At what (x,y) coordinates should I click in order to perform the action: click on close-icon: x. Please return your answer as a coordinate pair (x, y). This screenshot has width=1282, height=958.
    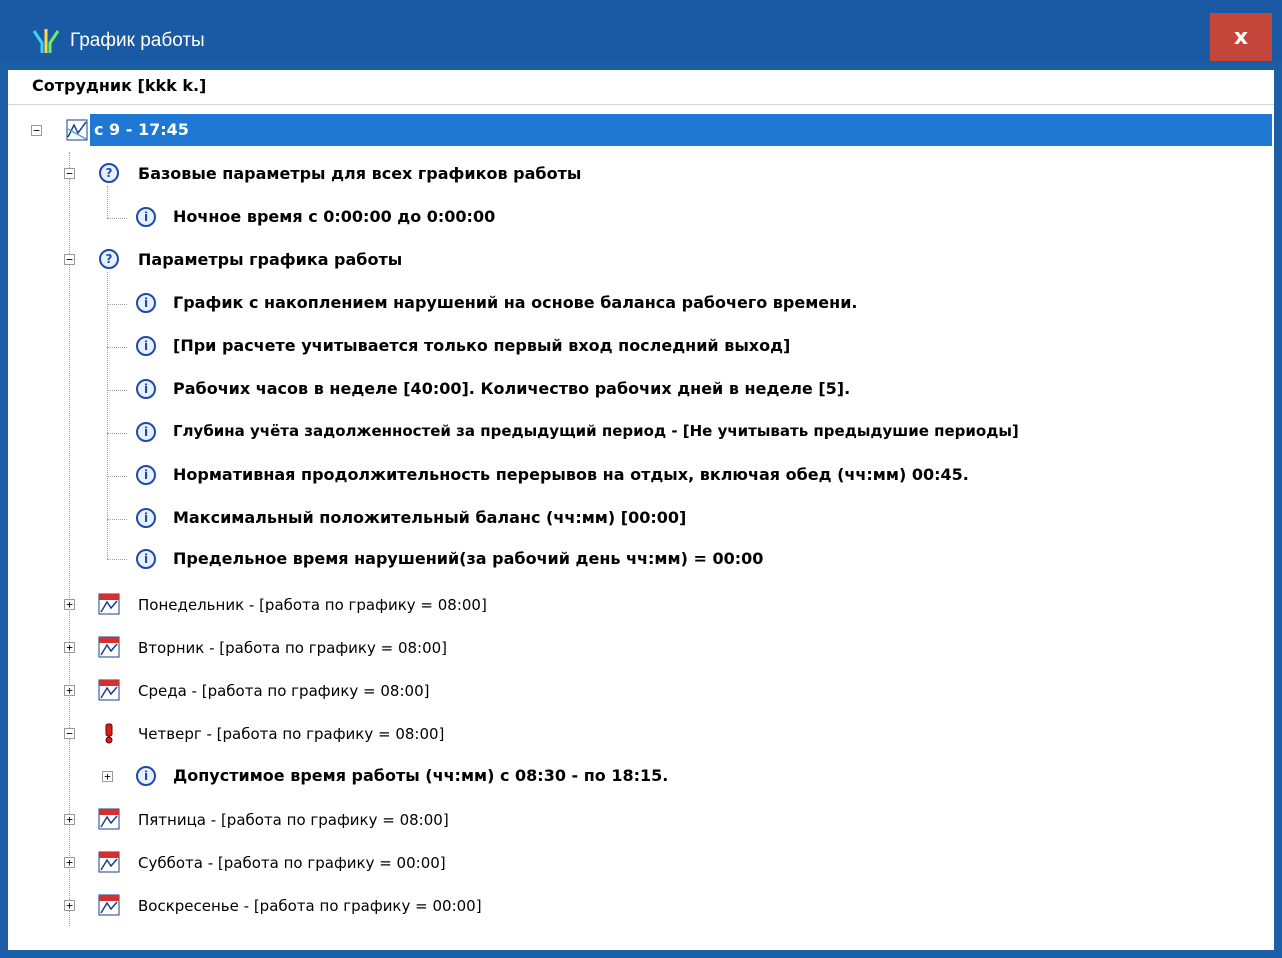
    Looking at the image, I should click on (1241, 37).